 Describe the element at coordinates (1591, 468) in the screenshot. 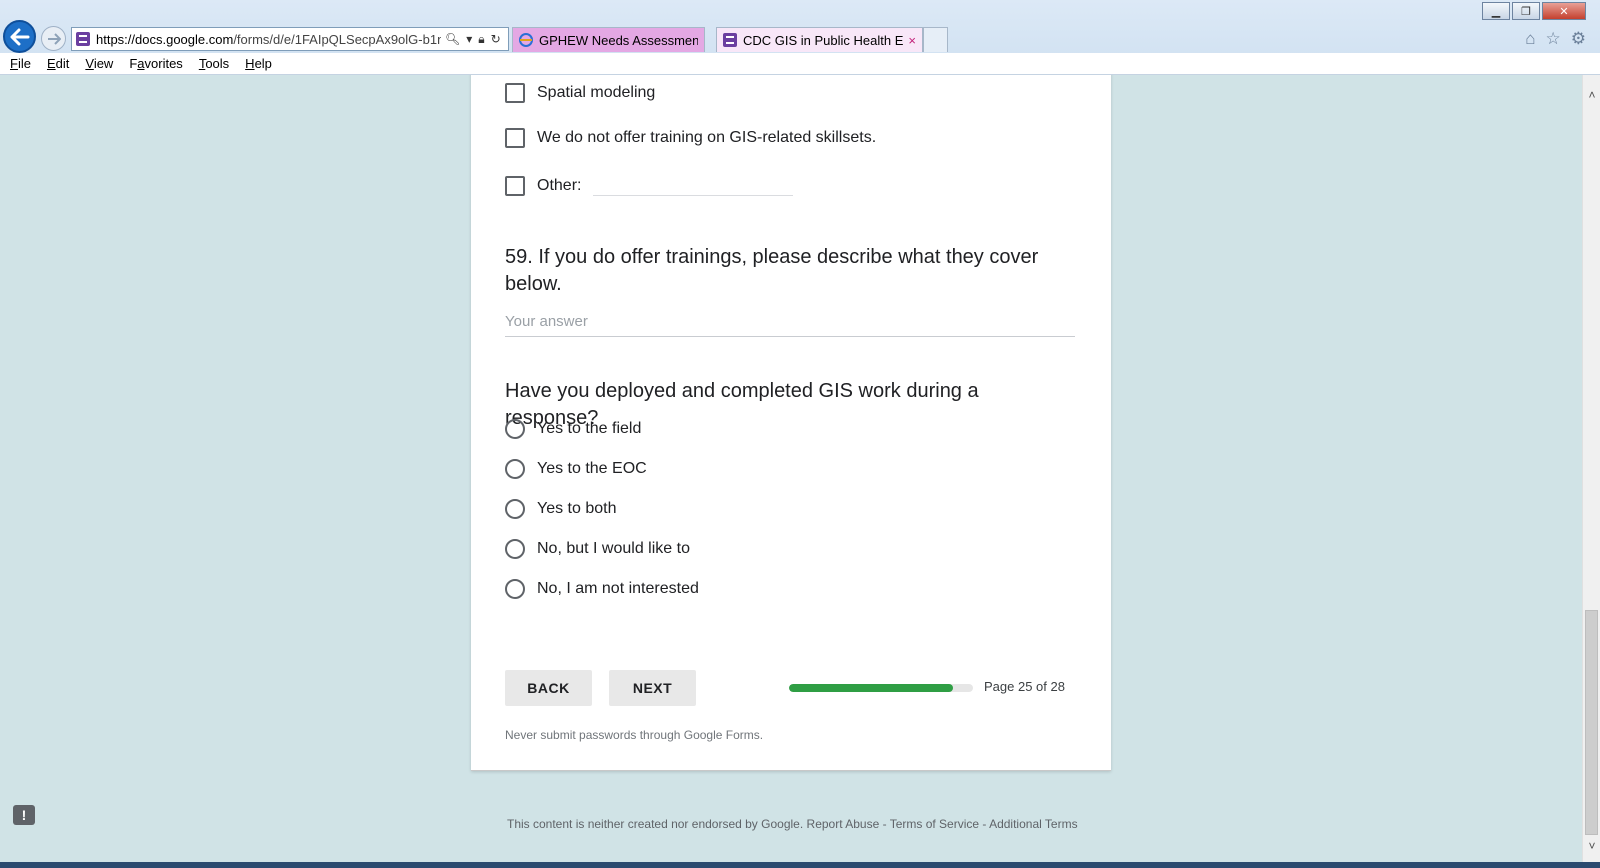

I see `vertical-scrollbar: ˄ ˅` at that location.